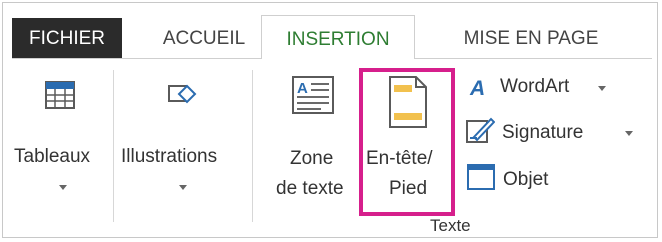 The height and width of the screenshot is (242, 662). What do you see at coordinates (407, 142) in the screenshot?
I see `highlight-box` at bounding box center [407, 142].